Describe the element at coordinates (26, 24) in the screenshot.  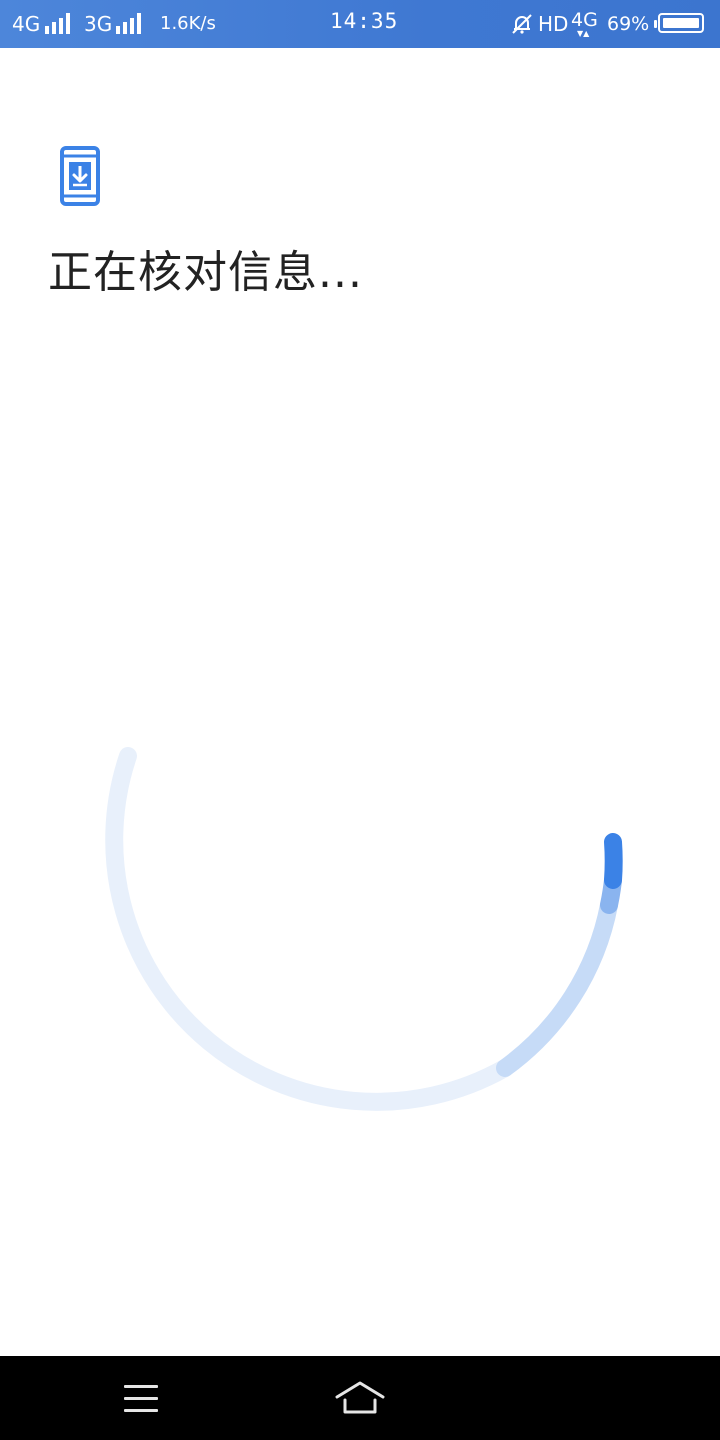
I see `network-type-1: 4G` at that location.